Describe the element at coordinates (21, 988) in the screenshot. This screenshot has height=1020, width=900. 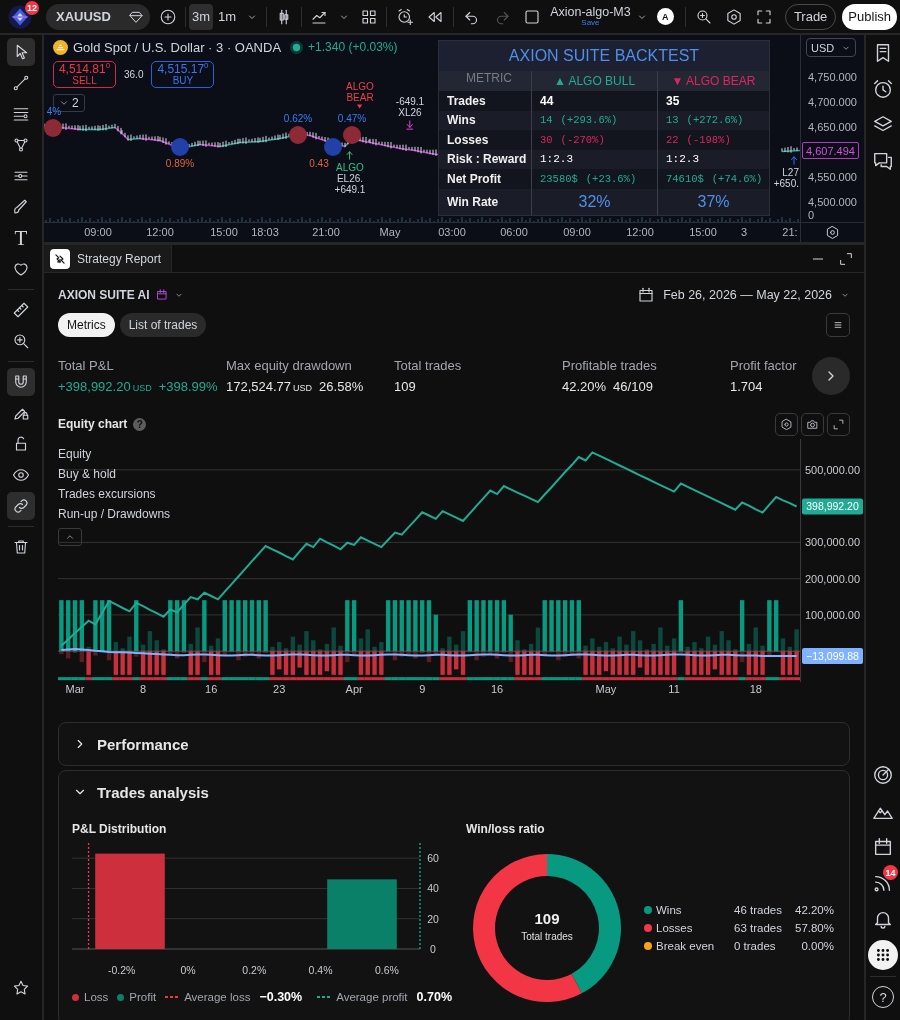
I see `star-icon` at that location.